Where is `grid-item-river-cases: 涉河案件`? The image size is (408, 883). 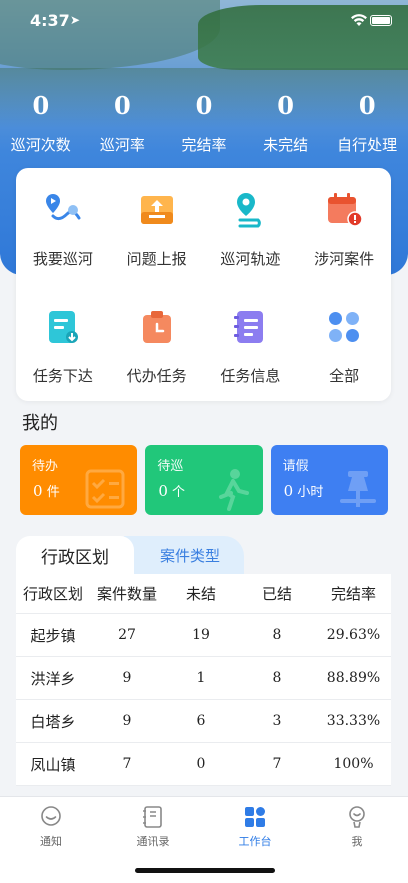 grid-item-river-cases: 涉河案件 is located at coordinates (344, 226).